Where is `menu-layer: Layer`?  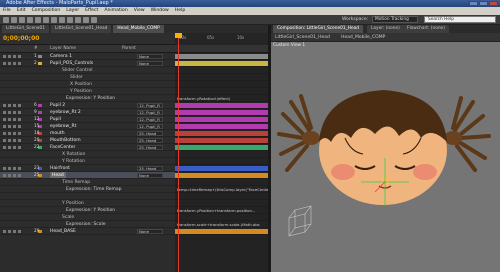
menu-layer: Layer is located at coordinates (72, 11).